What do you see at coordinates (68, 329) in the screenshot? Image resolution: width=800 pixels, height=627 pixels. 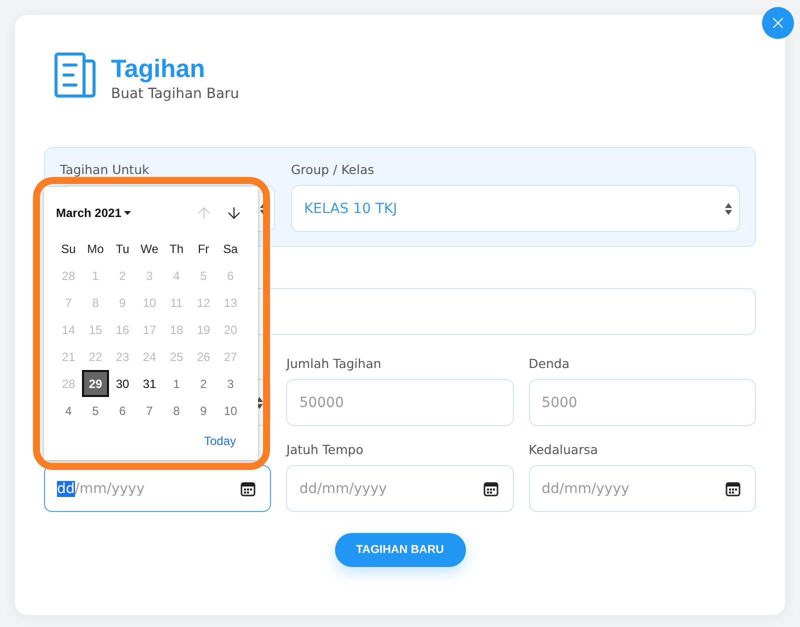 I see `calendar-day: 14` at bounding box center [68, 329].